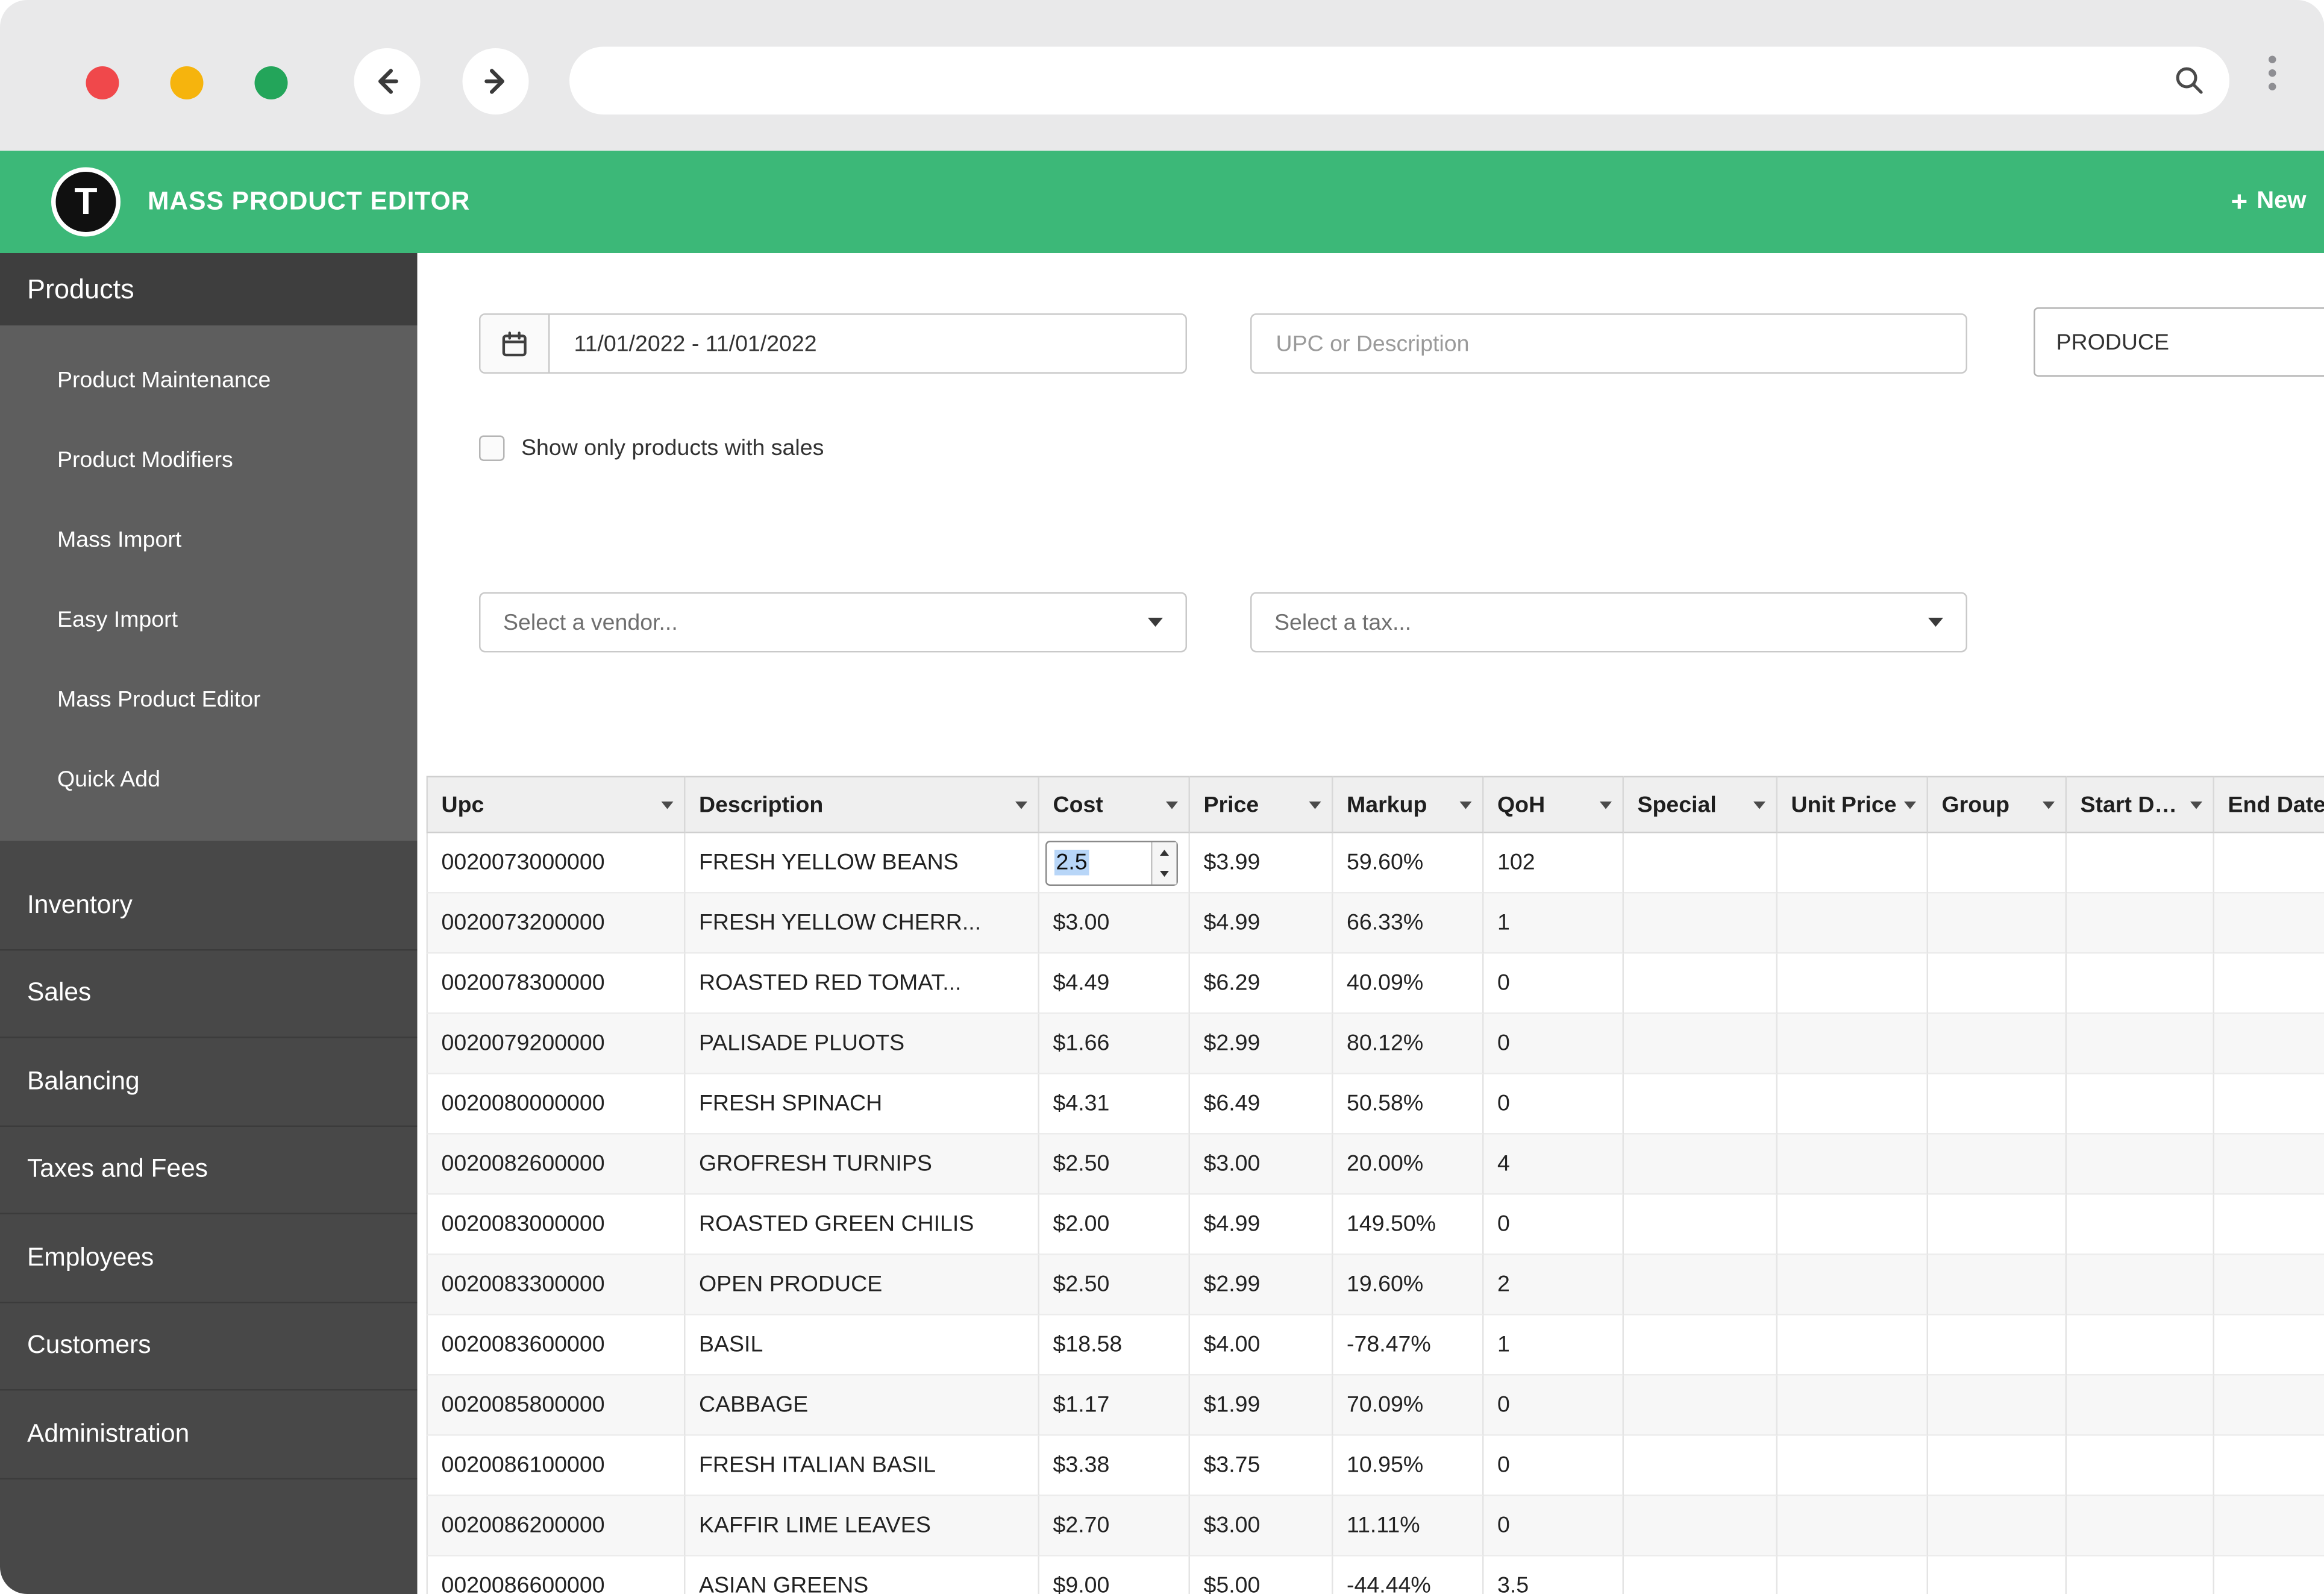  I want to click on cell-cost: $3.00, so click(1114, 923).